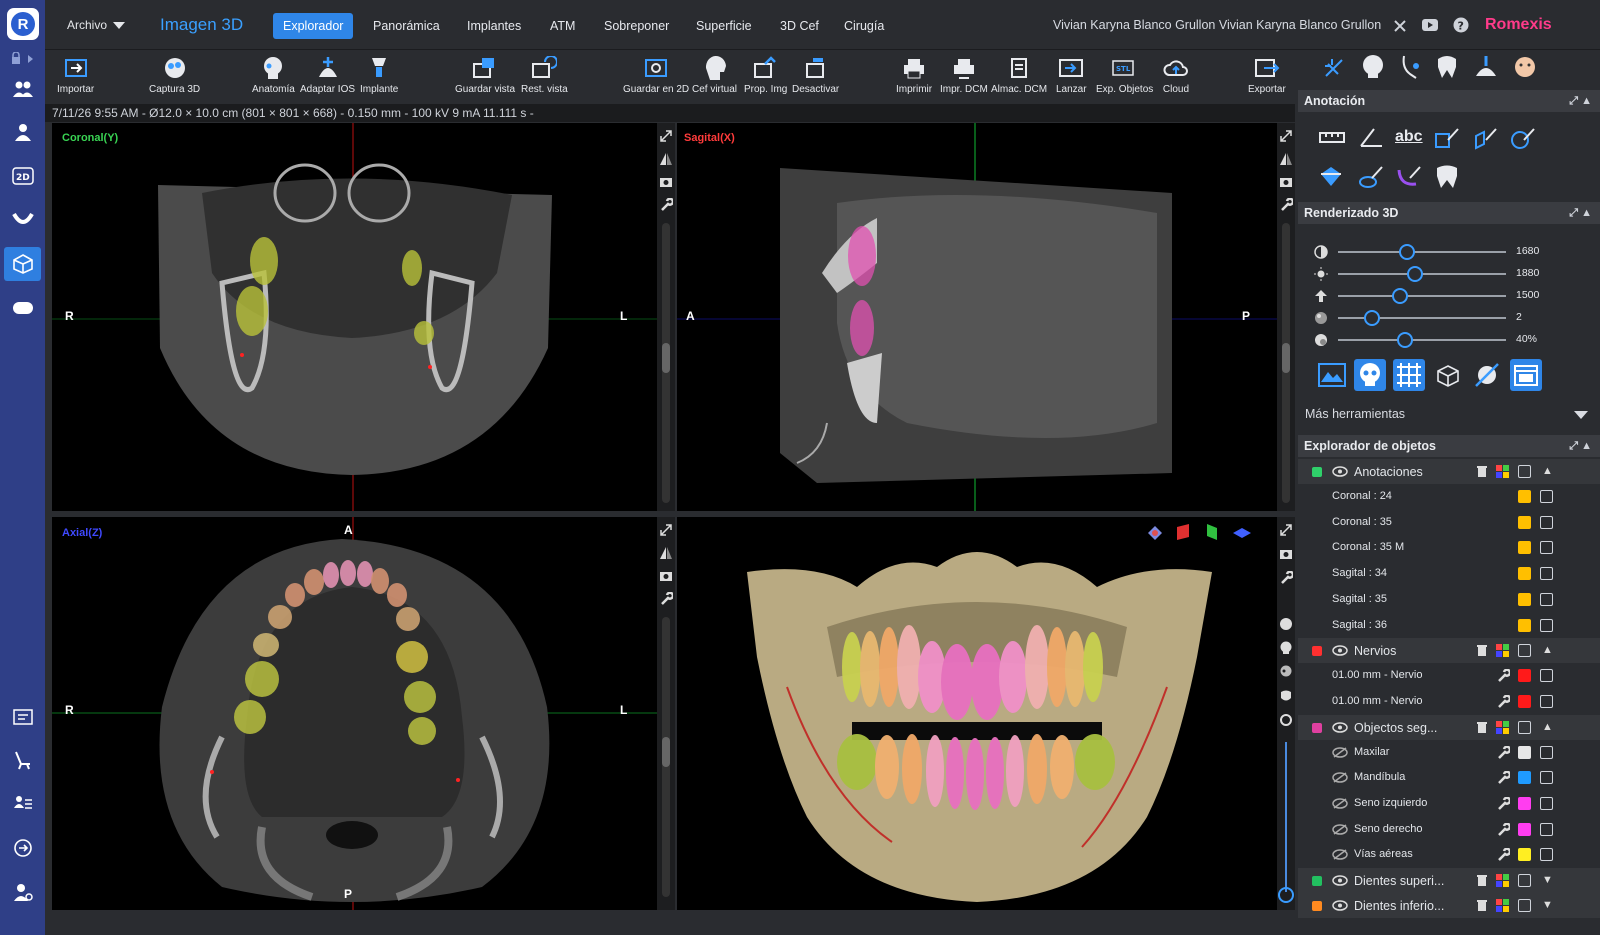  I want to click on contrast-slider: 1680, so click(1449, 252).